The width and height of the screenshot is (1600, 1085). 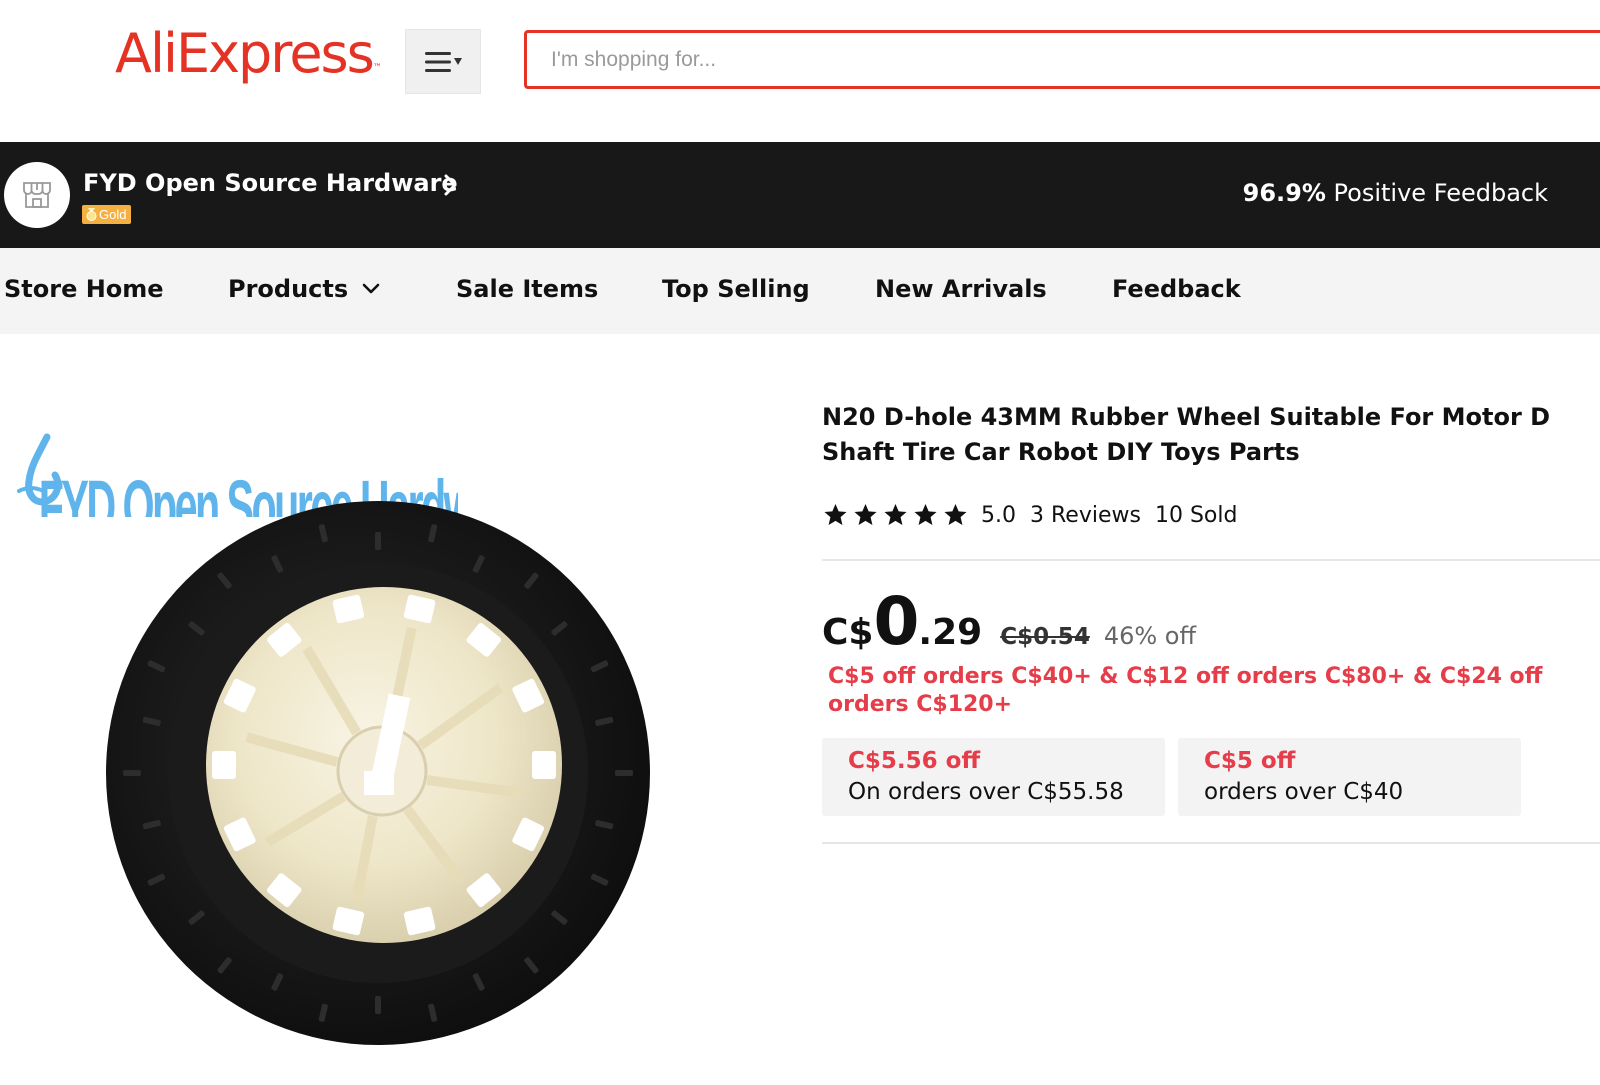 I want to click on nav-label: New Arrivals, so click(x=961, y=289).